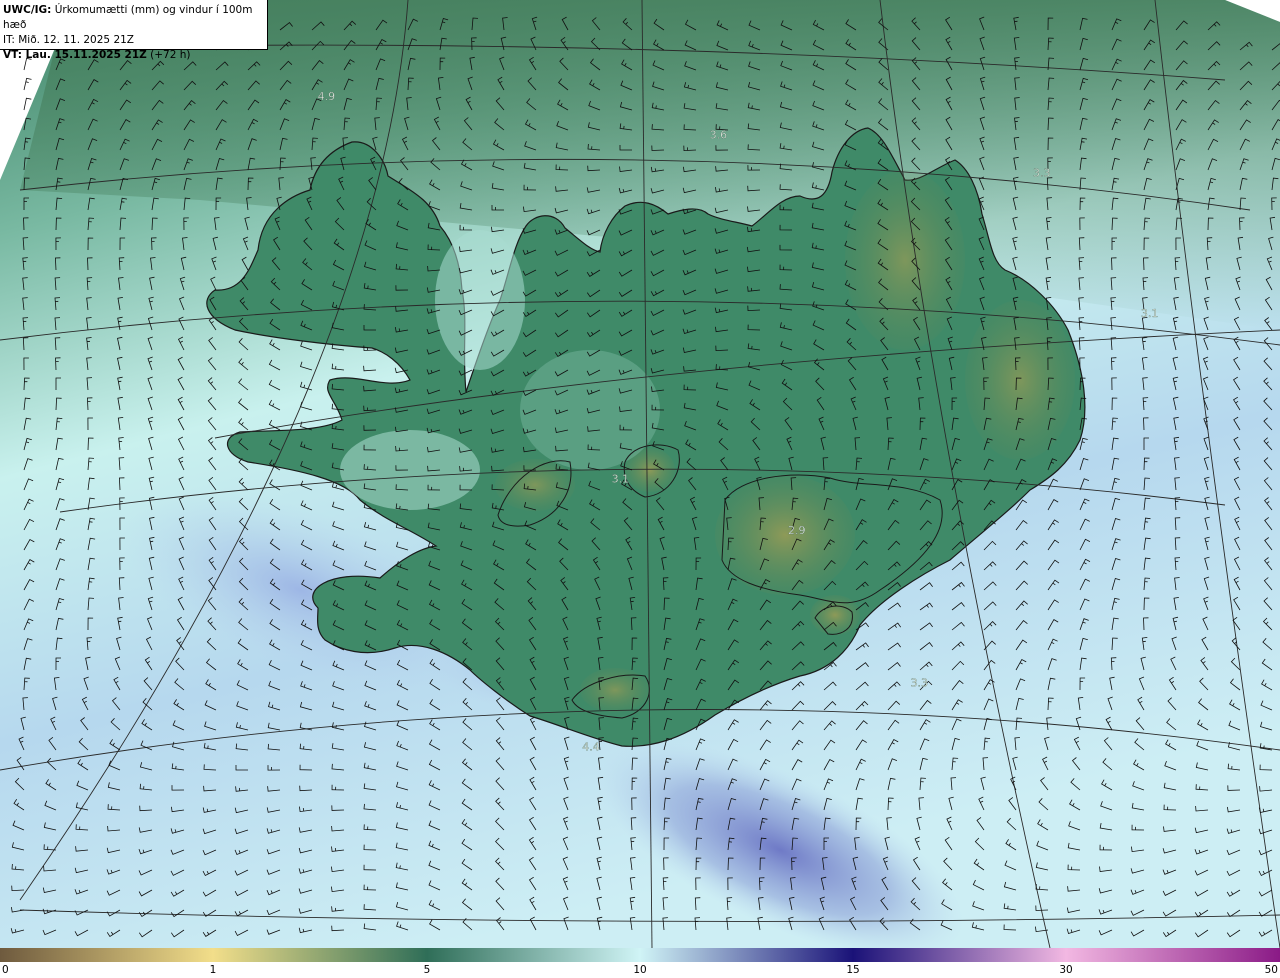 The height and width of the screenshot is (978, 1280). What do you see at coordinates (853, 970) in the screenshot?
I see `colorbar-tick-label: 15` at bounding box center [853, 970].